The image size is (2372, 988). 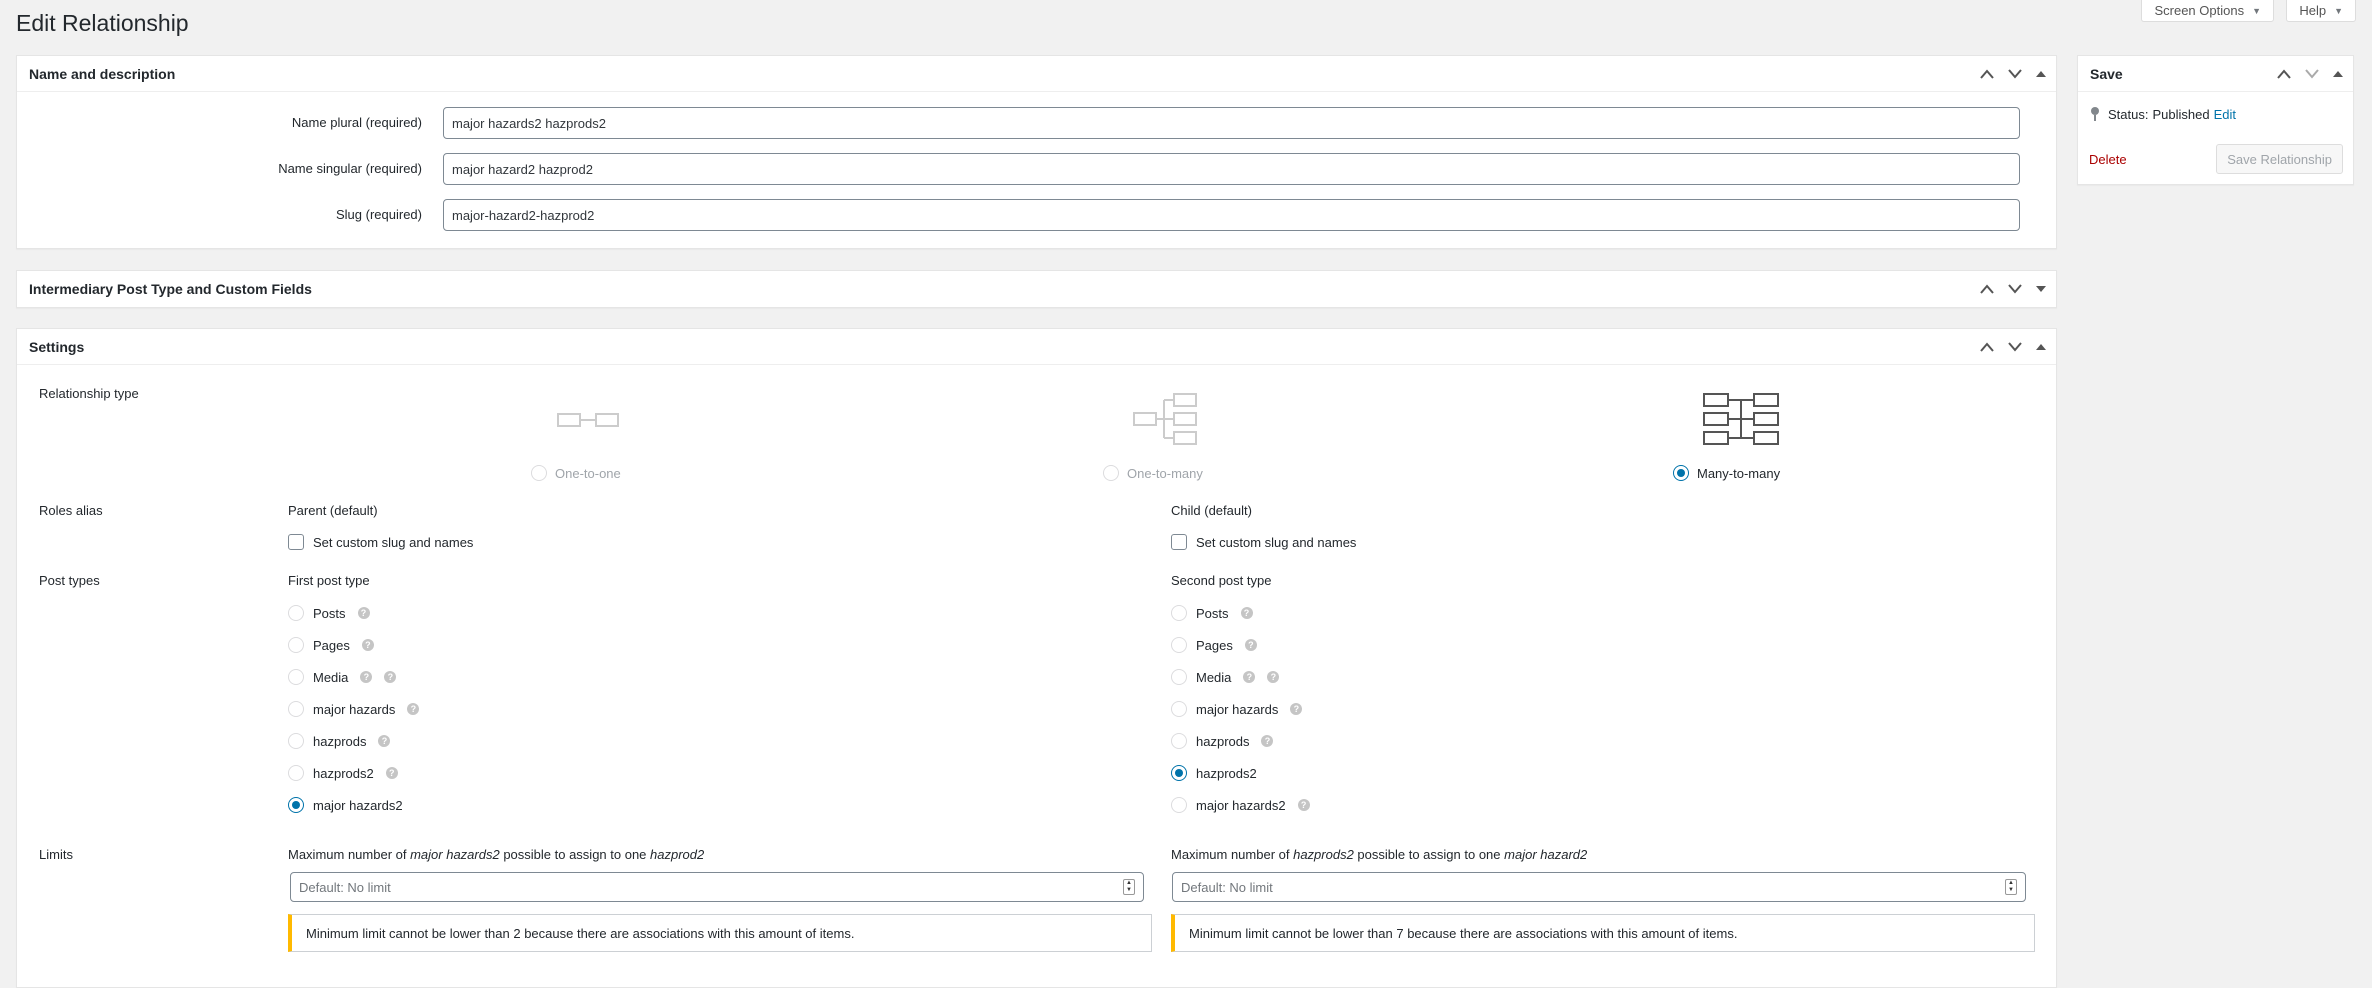 I want to click on parent-custom-slug-label: Set custom slug and names, so click(x=393, y=542).